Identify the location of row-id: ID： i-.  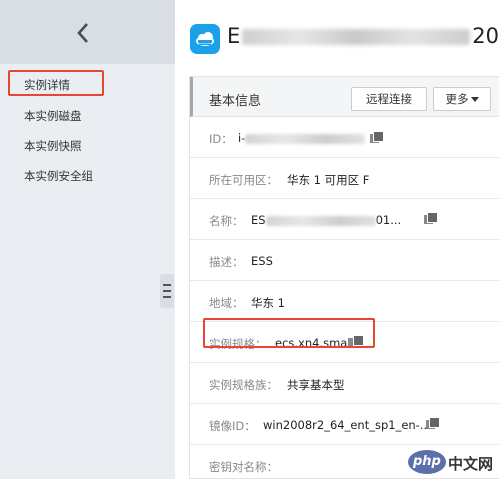
(344, 138).